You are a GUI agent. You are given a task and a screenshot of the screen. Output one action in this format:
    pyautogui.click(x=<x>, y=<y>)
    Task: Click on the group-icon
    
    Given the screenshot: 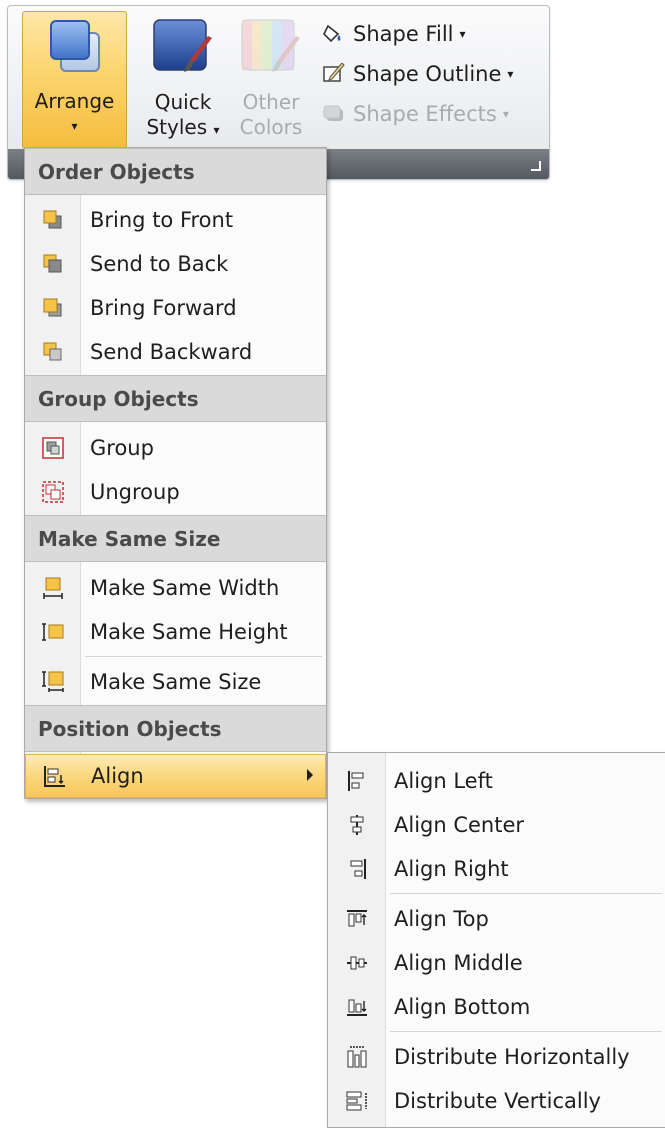 What is the action you would take?
    pyautogui.click(x=52, y=448)
    